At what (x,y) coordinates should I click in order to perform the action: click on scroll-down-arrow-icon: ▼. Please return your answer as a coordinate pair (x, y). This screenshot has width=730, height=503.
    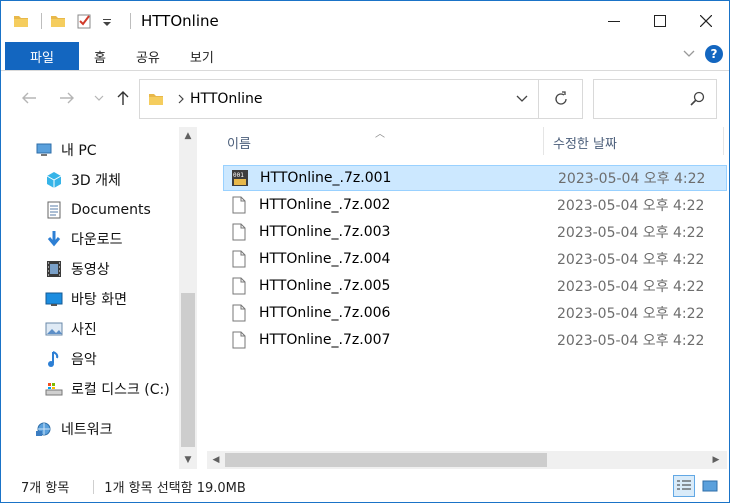
    Looking at the image, I should click on (188, 460).